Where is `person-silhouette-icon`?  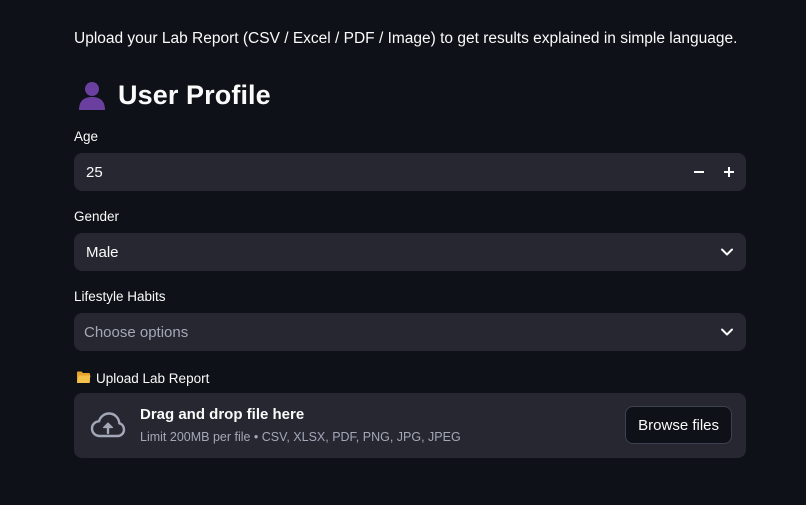
person-silhouette-icon is located at coordinates (92, 95).